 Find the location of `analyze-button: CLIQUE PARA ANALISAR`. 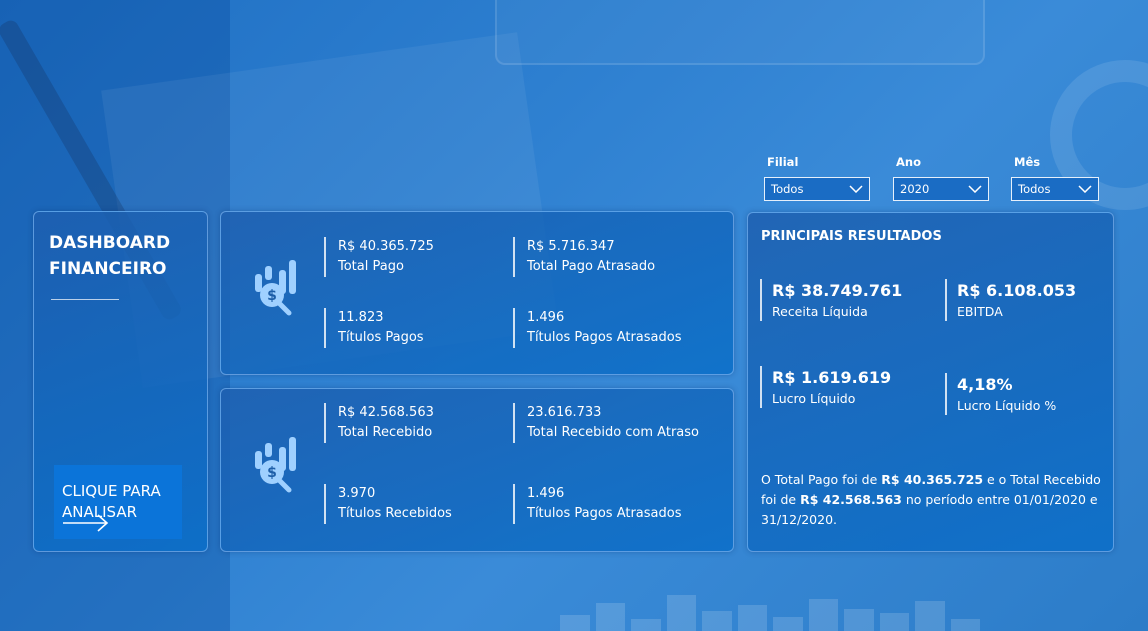

analyze-button: CLIQUE PARA ANALISAR is located at coordinates (118, 502).